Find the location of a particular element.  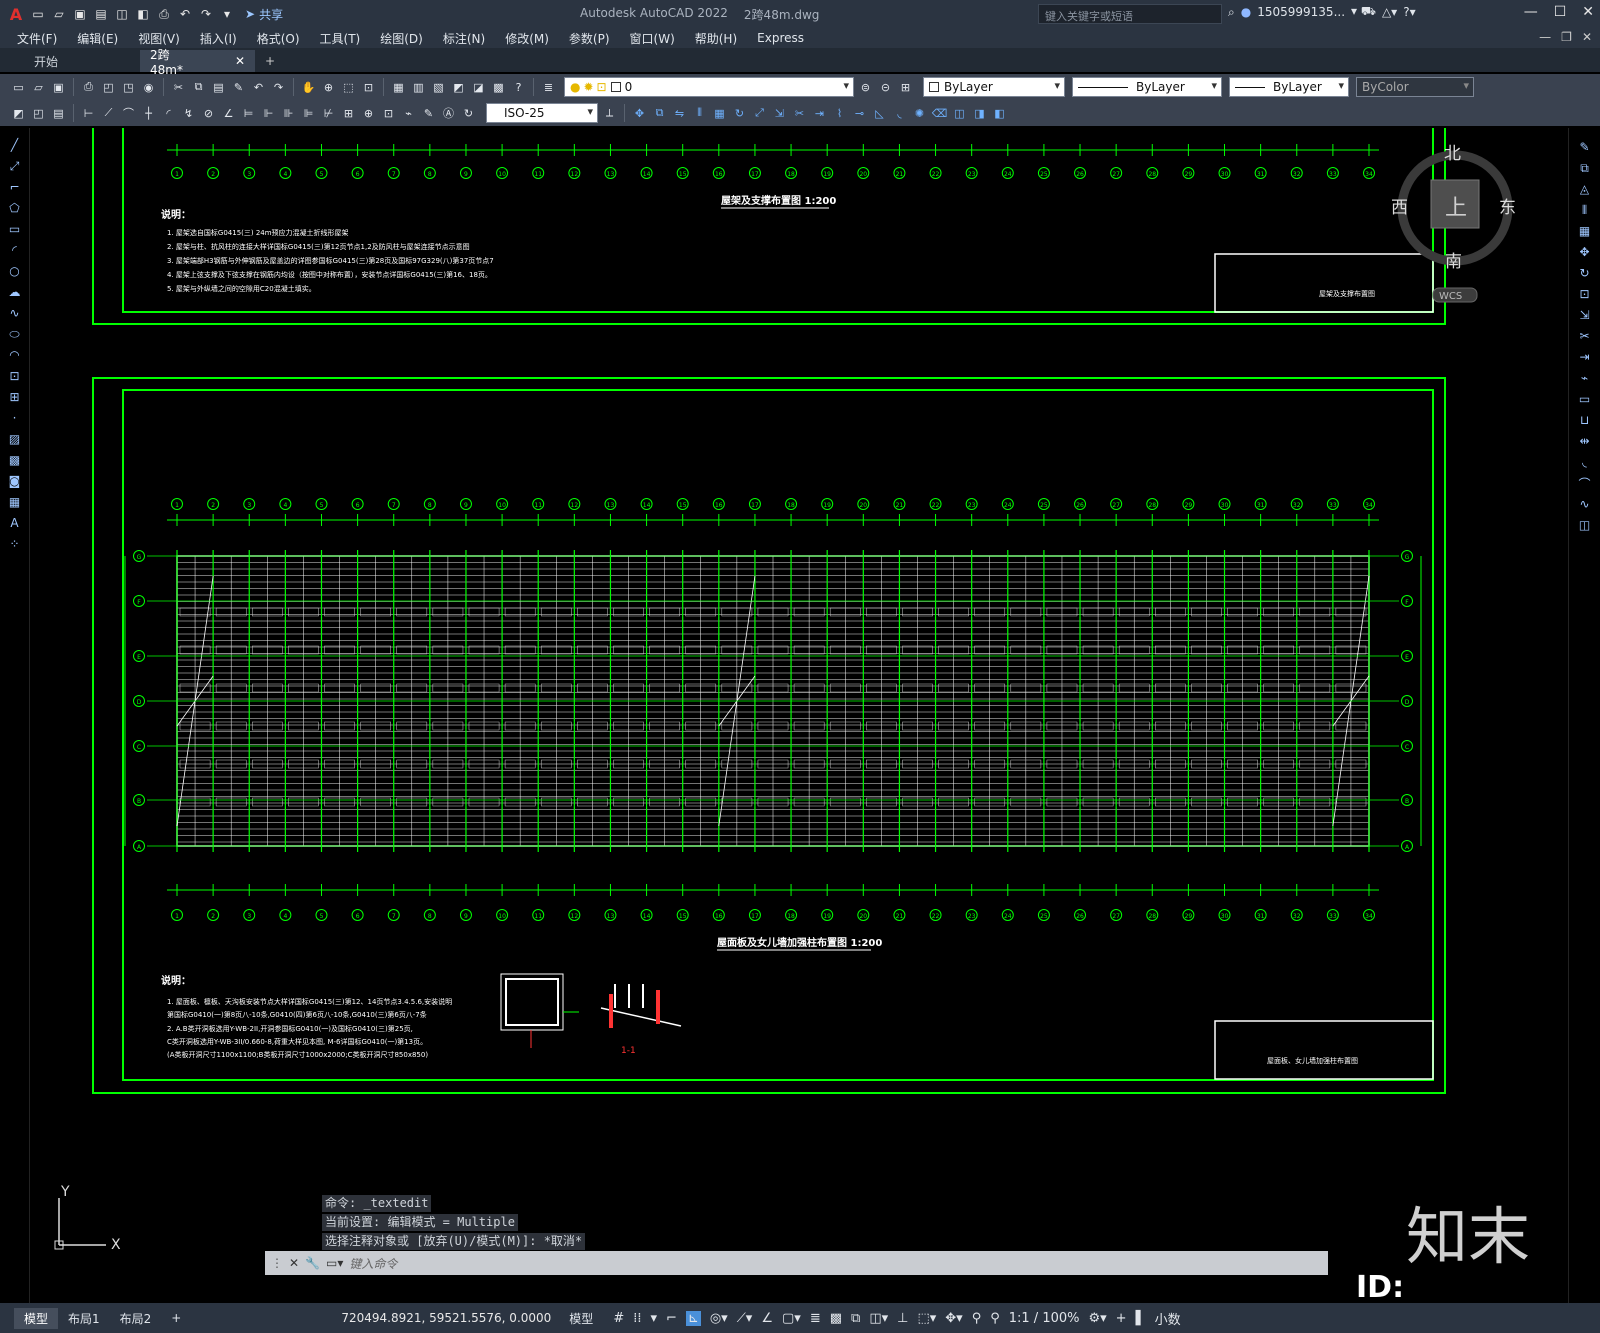

import-icon: ◫ is located at coordinates (122, 14).